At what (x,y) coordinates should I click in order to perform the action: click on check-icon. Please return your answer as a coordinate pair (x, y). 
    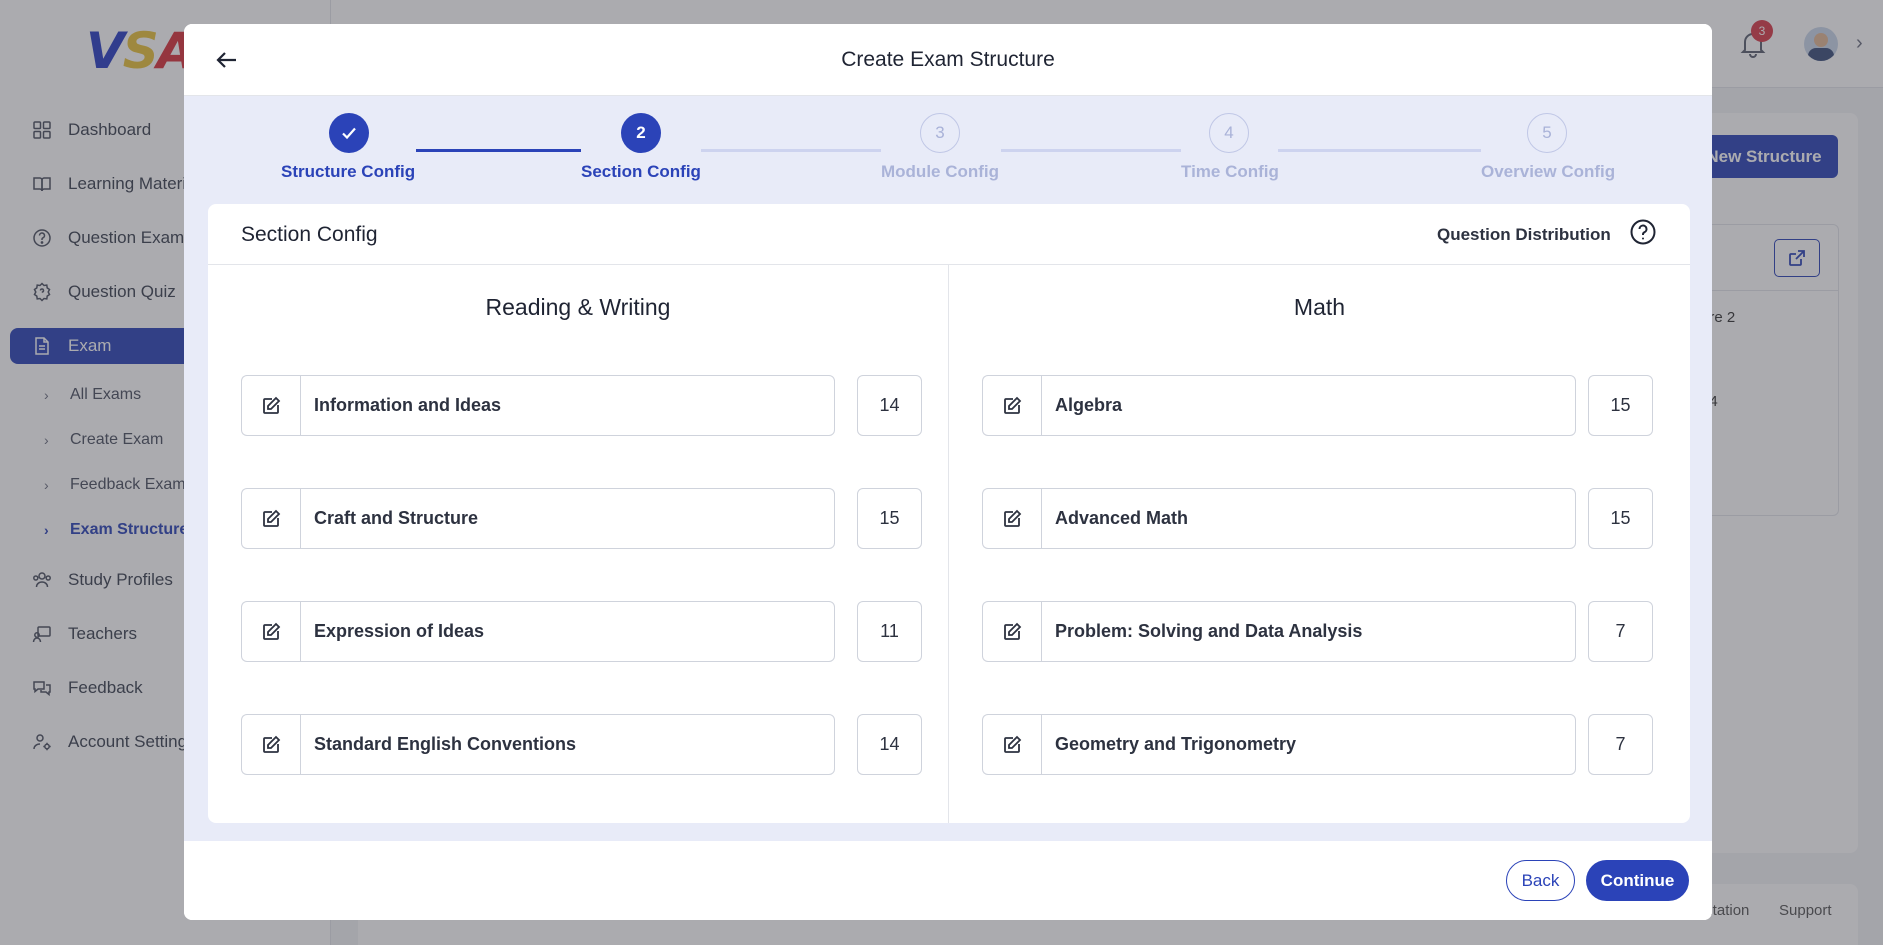
    Looking at the image, I should click on (349, 133).